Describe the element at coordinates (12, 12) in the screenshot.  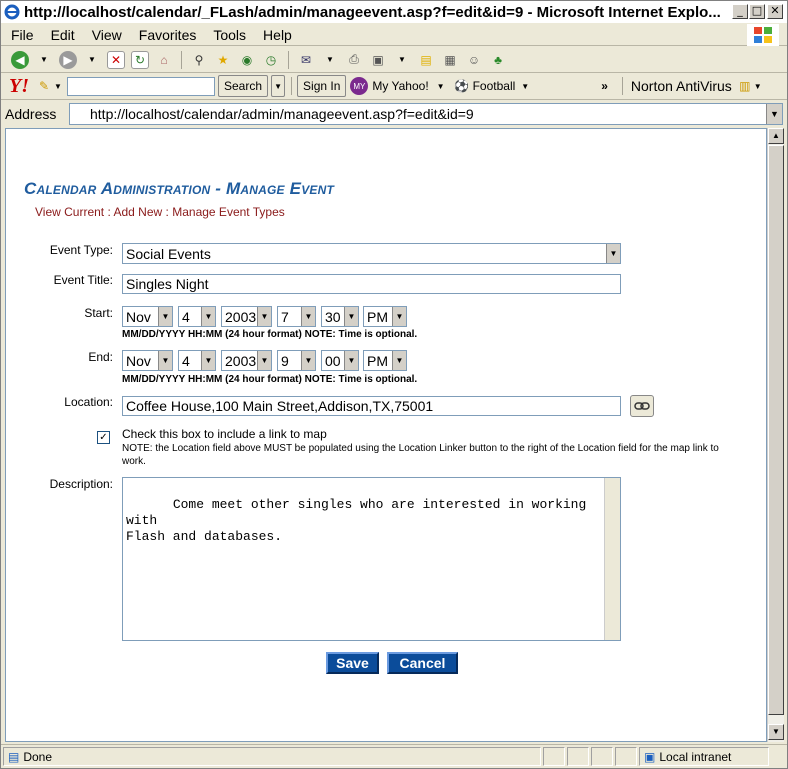
I see `ie-logo-icon` at that location.